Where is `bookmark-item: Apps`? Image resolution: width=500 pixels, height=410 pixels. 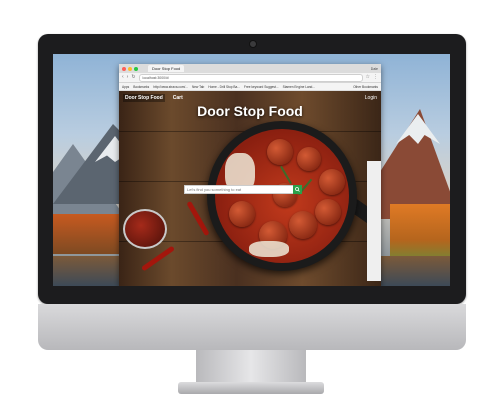 bookmark-item: Apps is located at coordinates (125, 87).